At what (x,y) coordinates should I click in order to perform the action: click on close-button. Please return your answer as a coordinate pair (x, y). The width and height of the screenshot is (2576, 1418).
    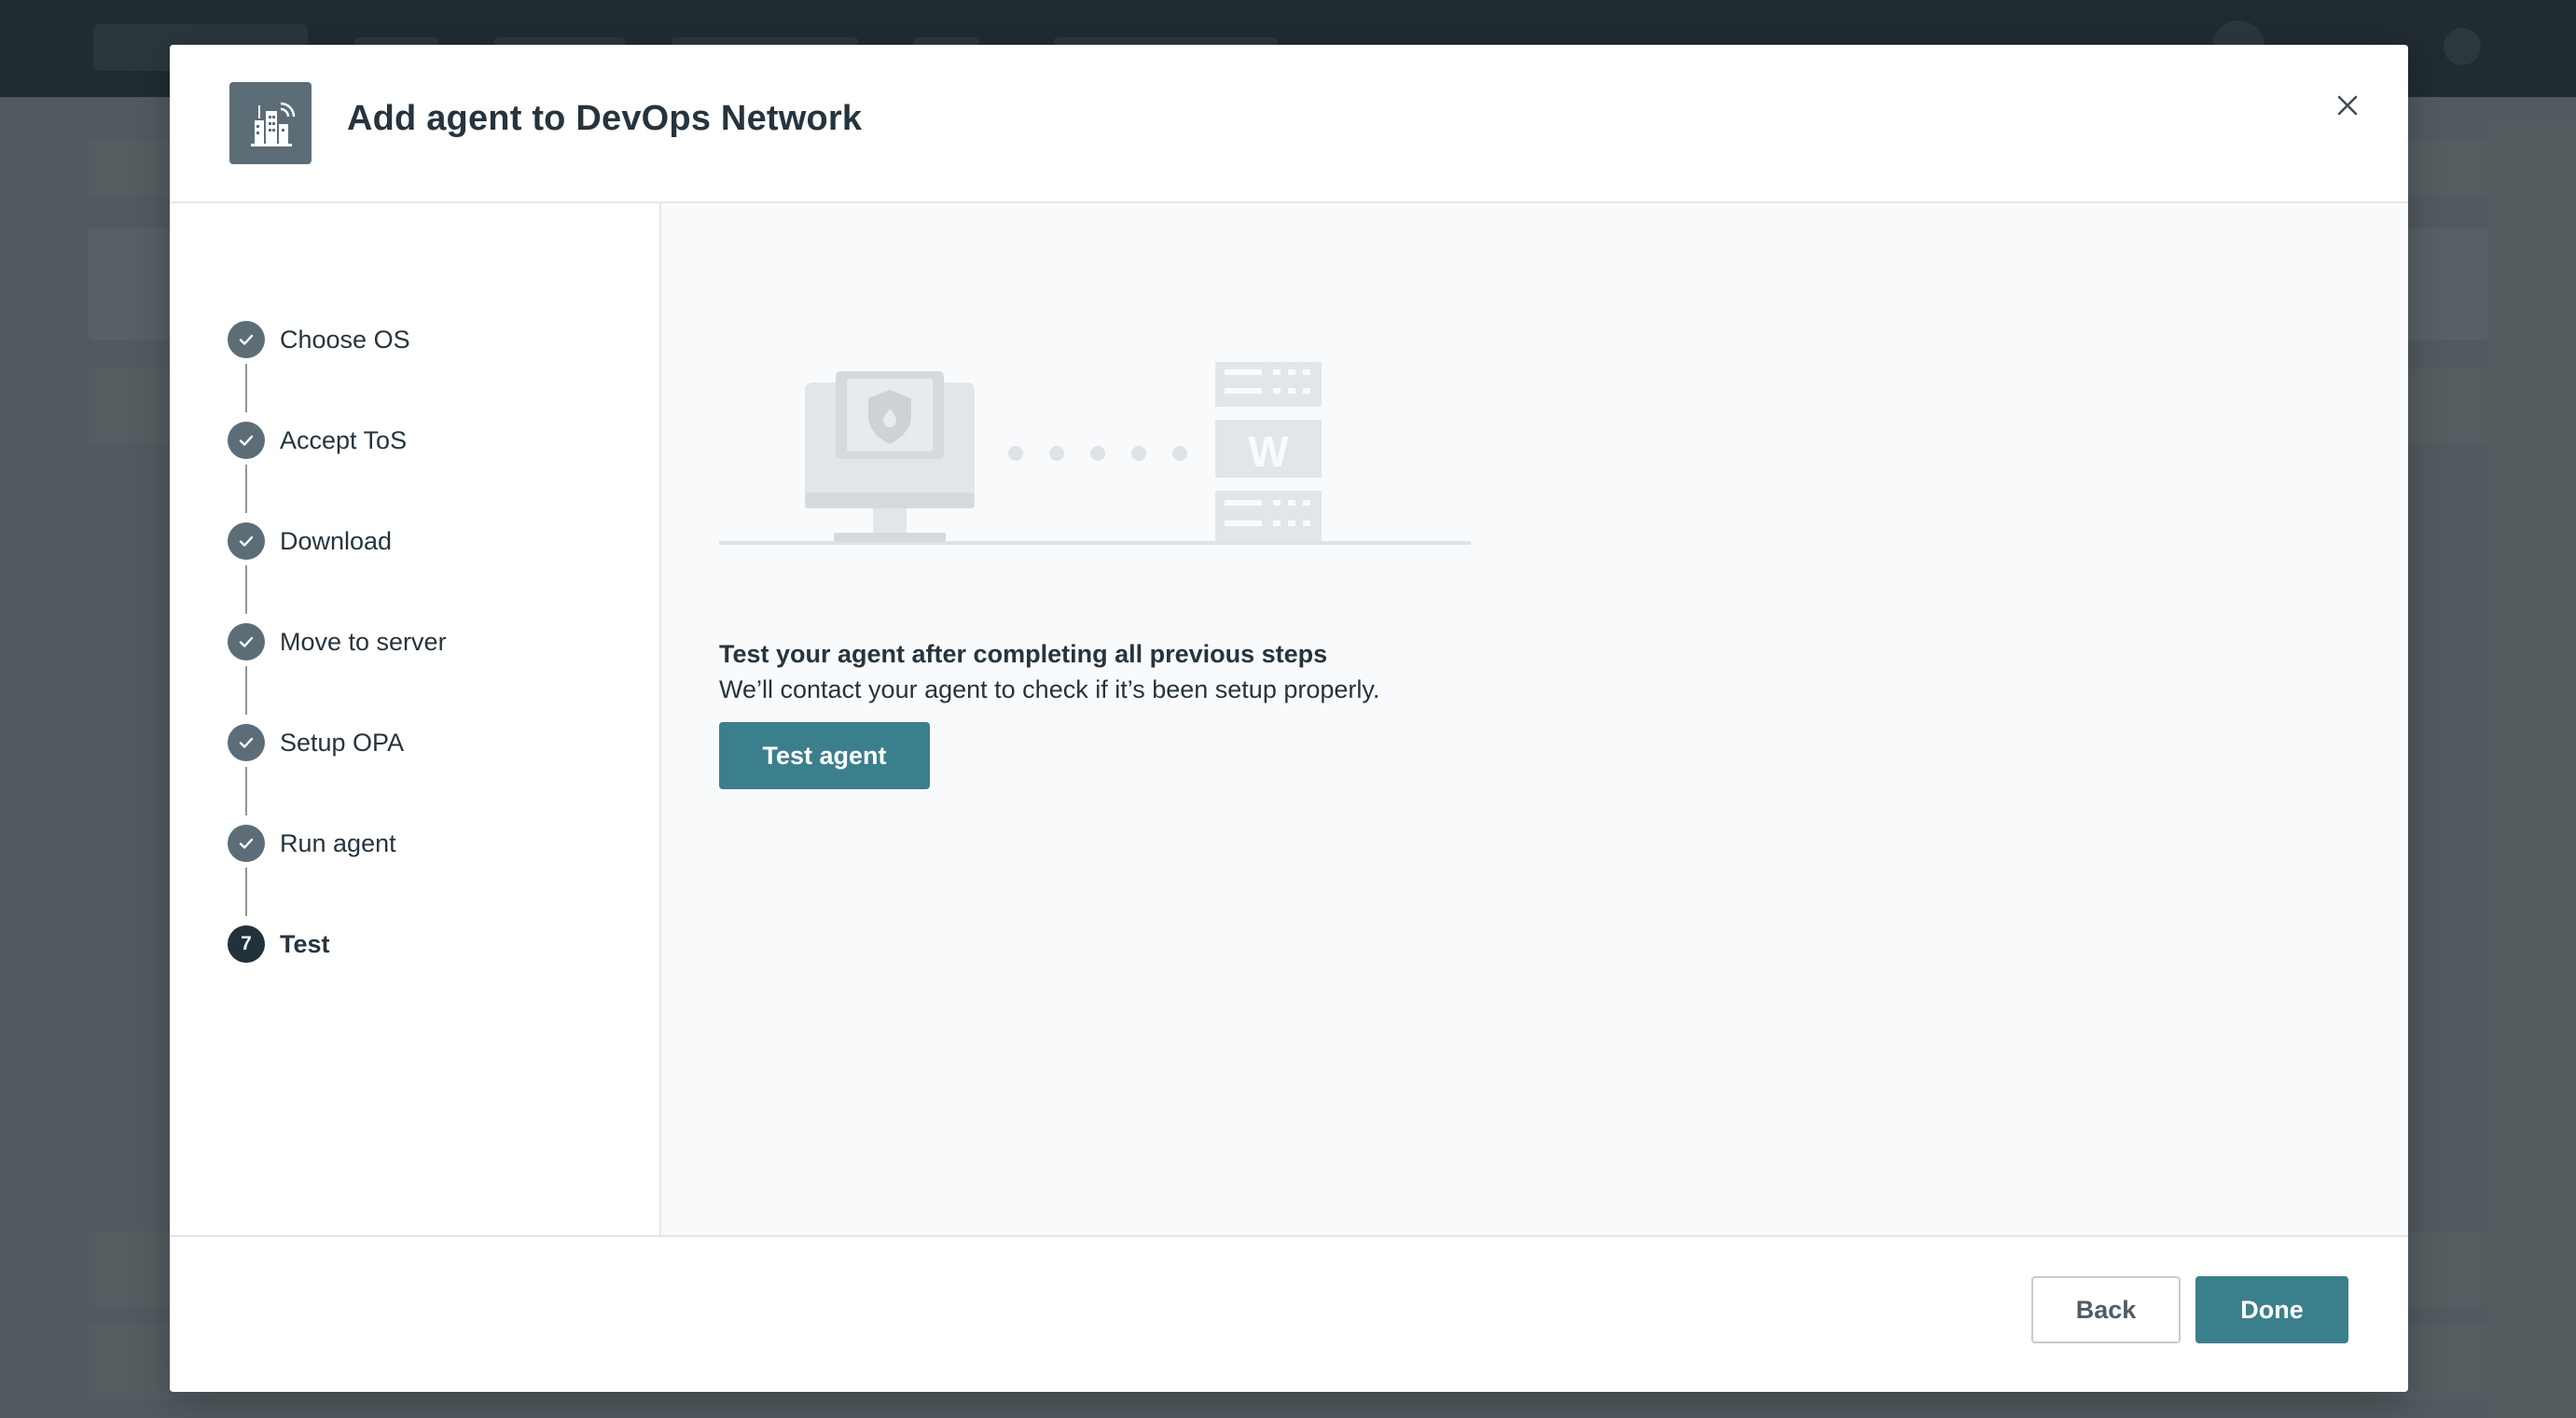
    Looking at the image, I should click on (2347, 105).